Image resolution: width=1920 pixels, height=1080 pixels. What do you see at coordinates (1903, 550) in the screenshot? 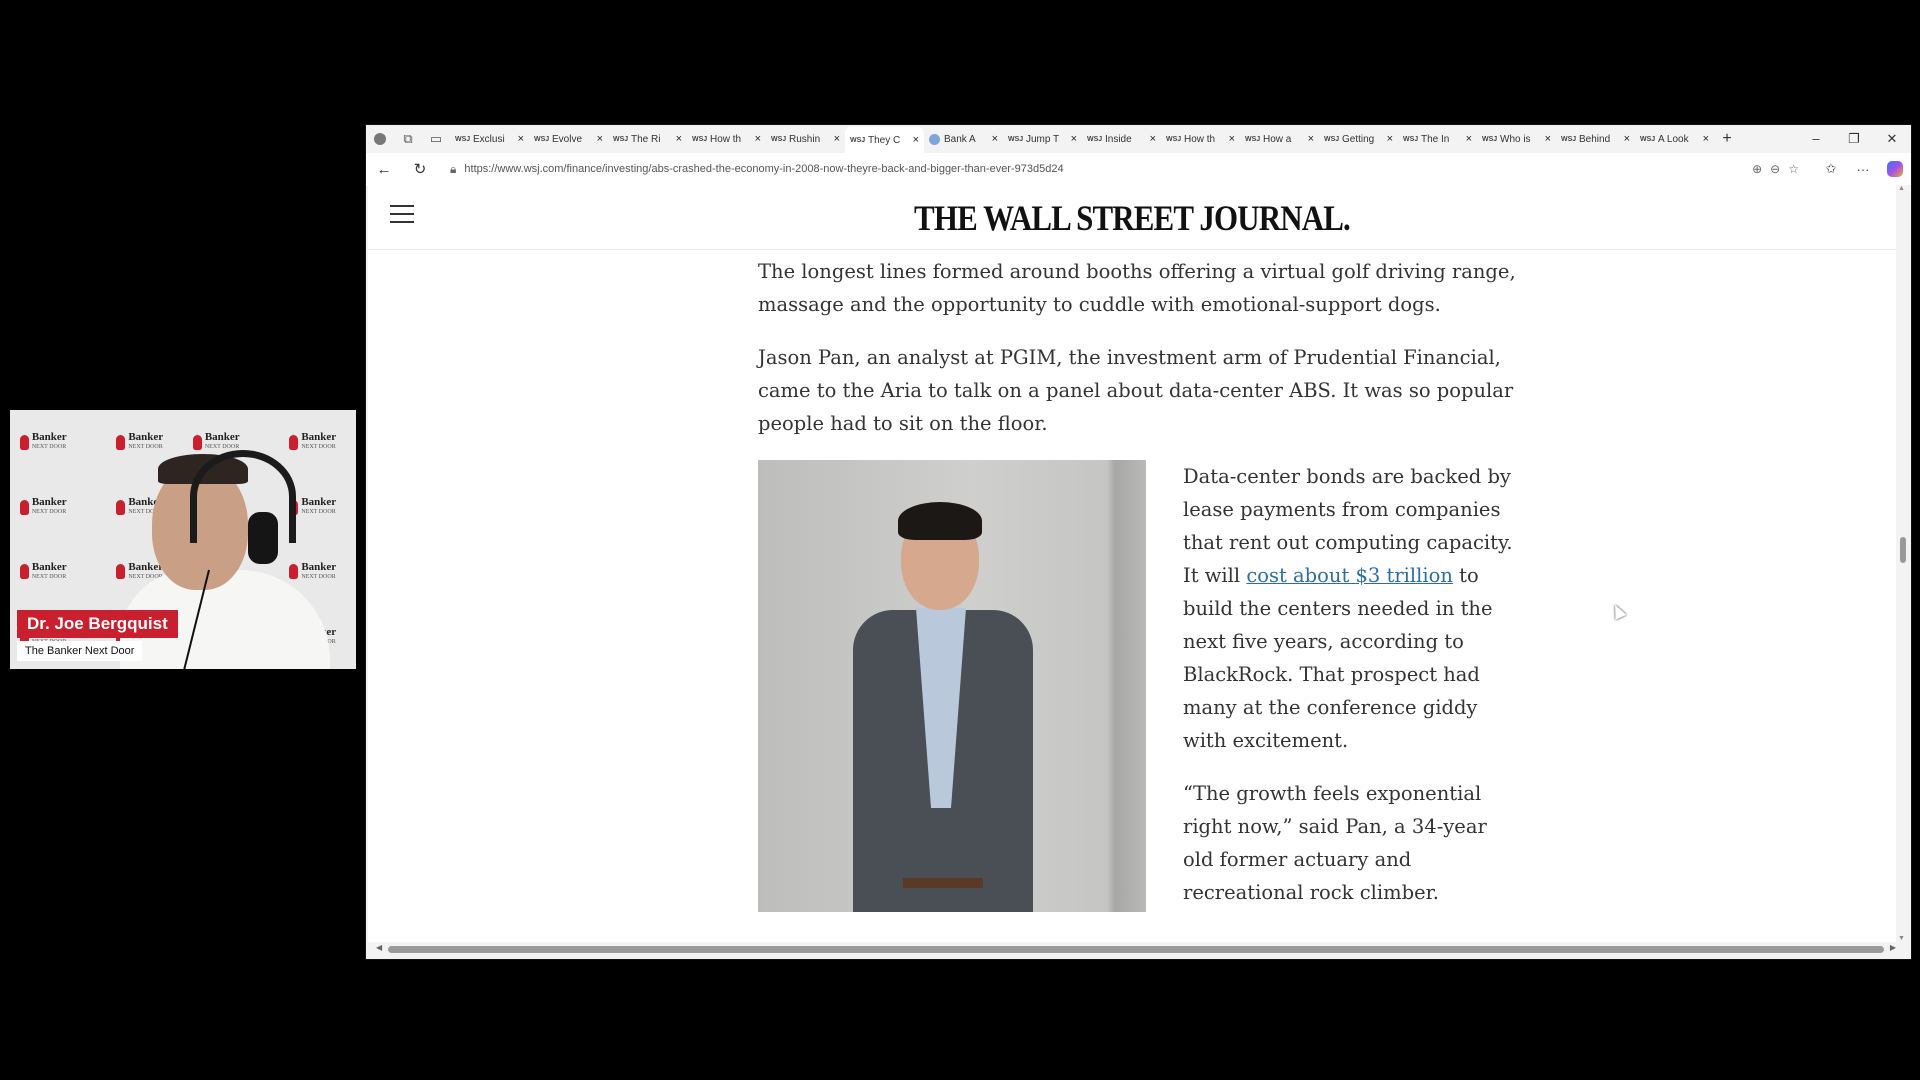
I see `scrollbar-thumb` at bounding box center [1903, 550].